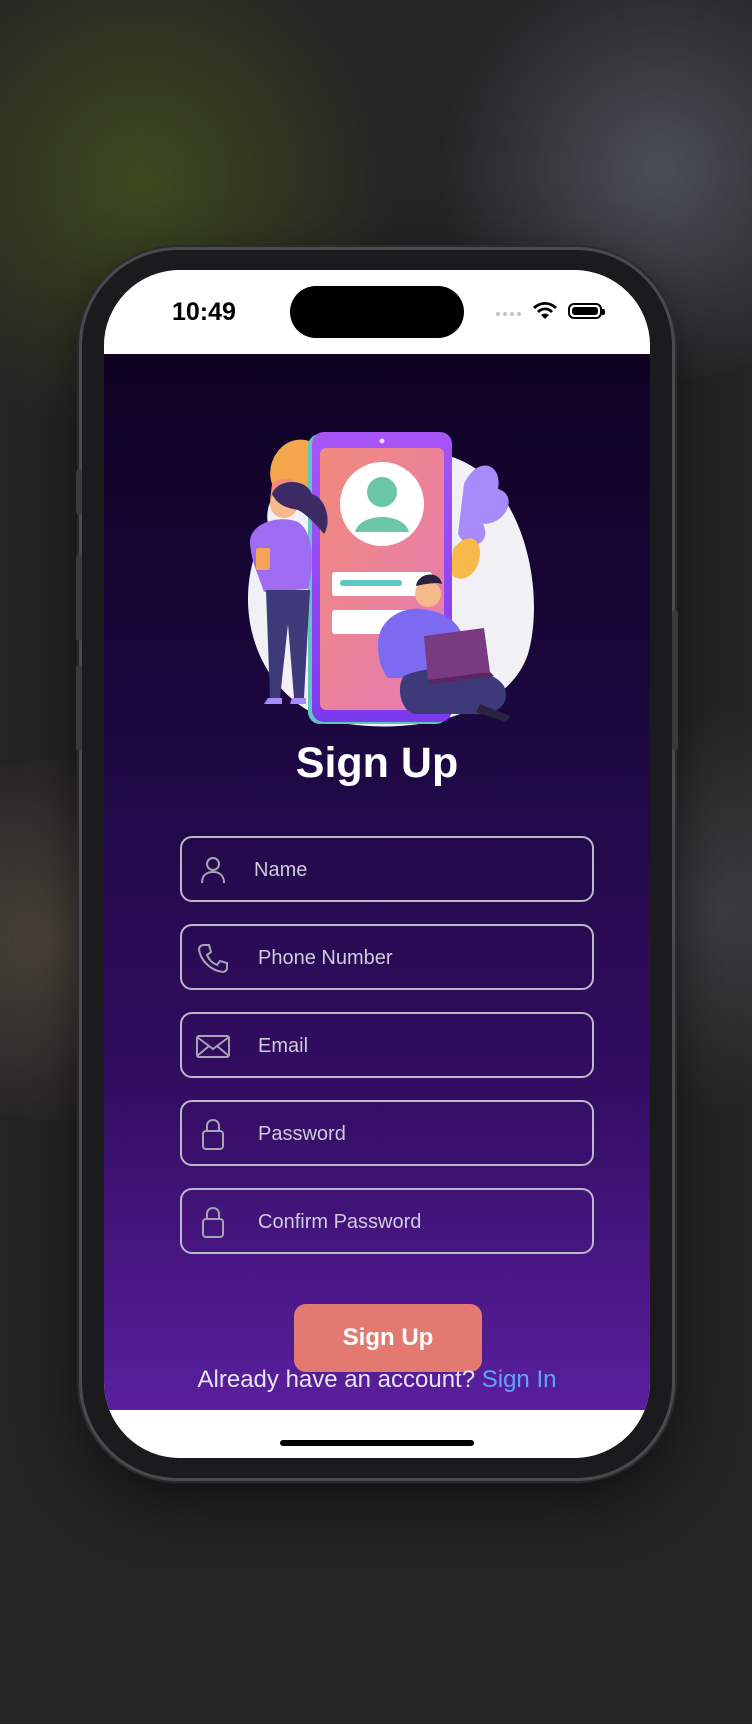 The height and width of the screenshot is (1724, 752). Describe the element at coordinates (213, 1046) in the screenshot. I see `envelope-icon` at that location.